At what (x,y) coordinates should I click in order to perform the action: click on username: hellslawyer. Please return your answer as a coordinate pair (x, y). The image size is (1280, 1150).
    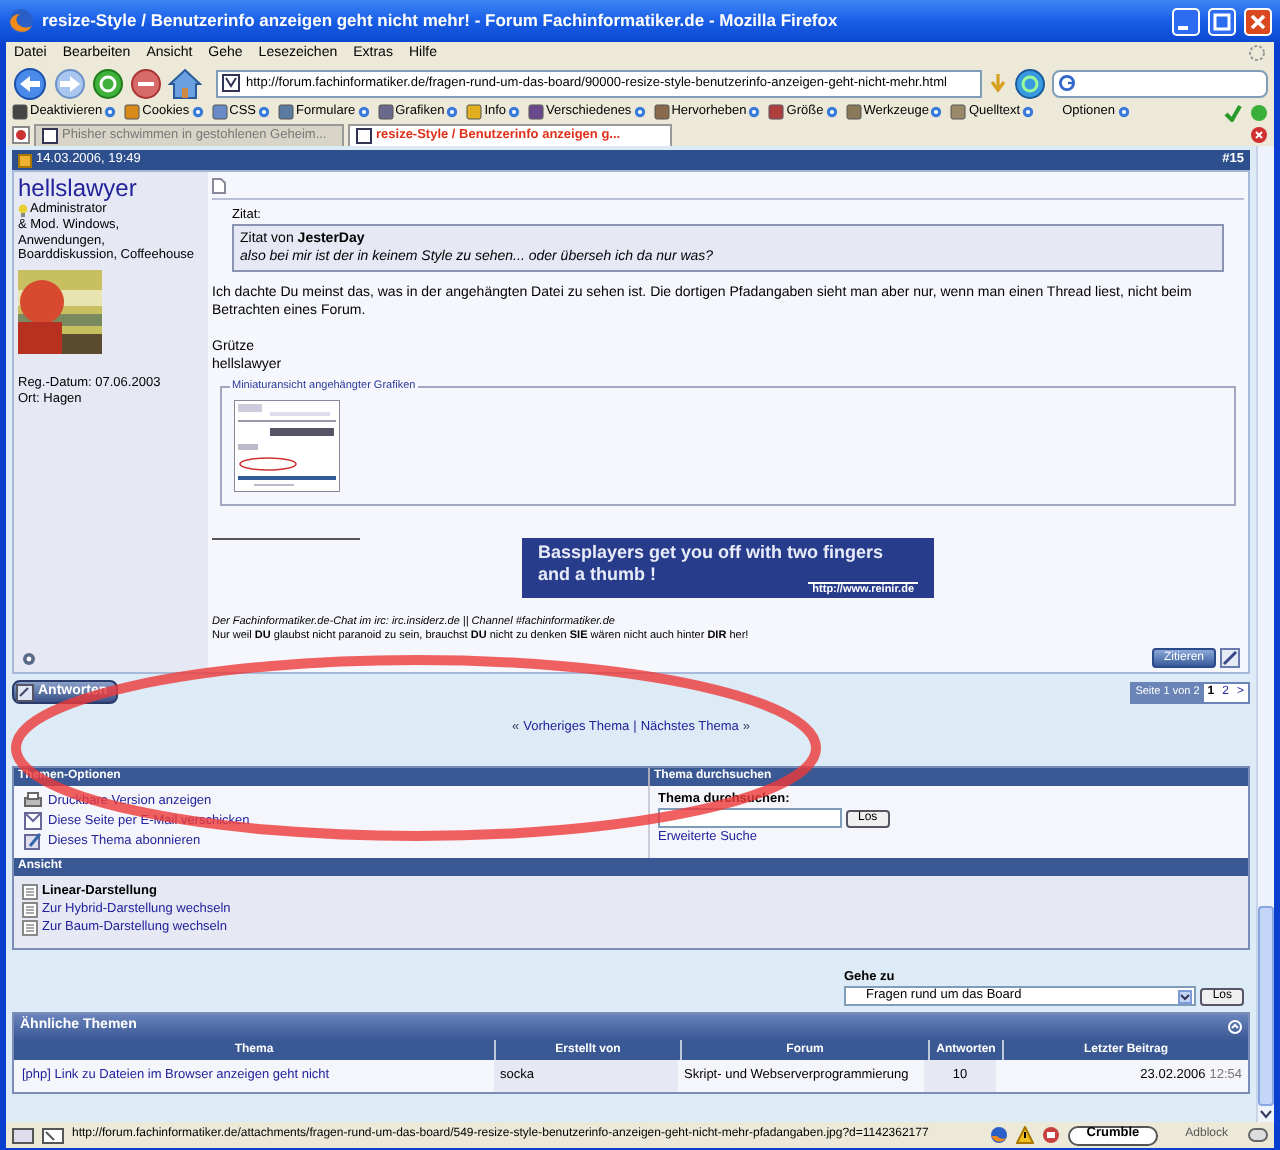
    Looking at the image, I should click on (111, 188).